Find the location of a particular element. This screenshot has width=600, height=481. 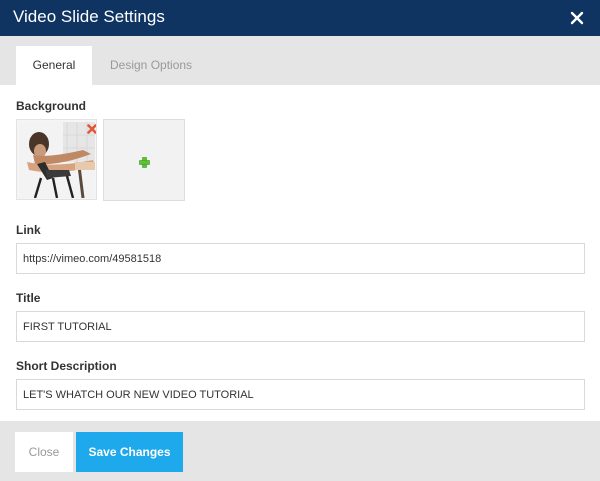

title-input is located at coordinates (300, 326).